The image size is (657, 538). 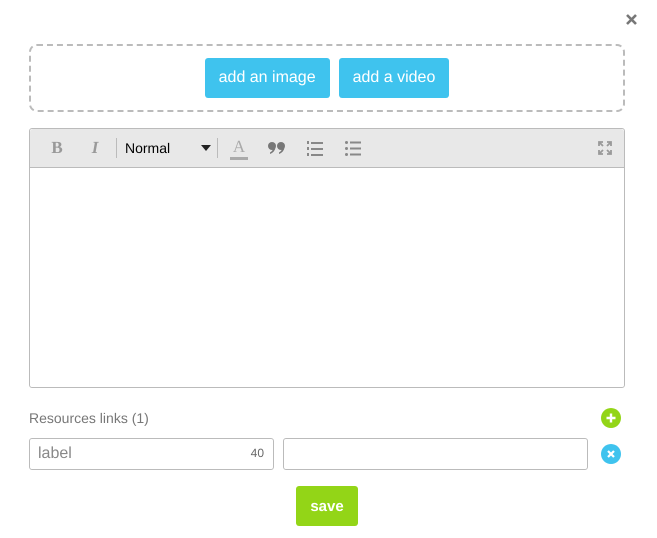 I want to click on add-icon, so click(x=611, y=418).